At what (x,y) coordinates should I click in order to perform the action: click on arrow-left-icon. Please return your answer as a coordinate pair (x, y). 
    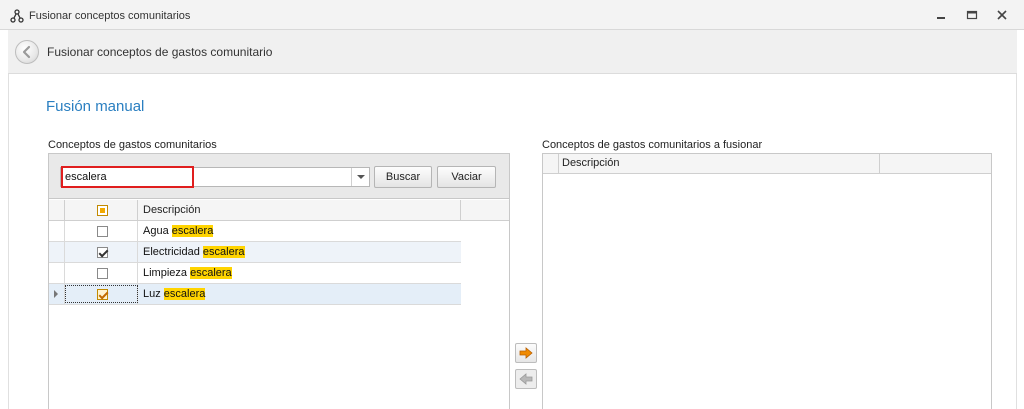
    Looking at the image, I should click on (526, 379).